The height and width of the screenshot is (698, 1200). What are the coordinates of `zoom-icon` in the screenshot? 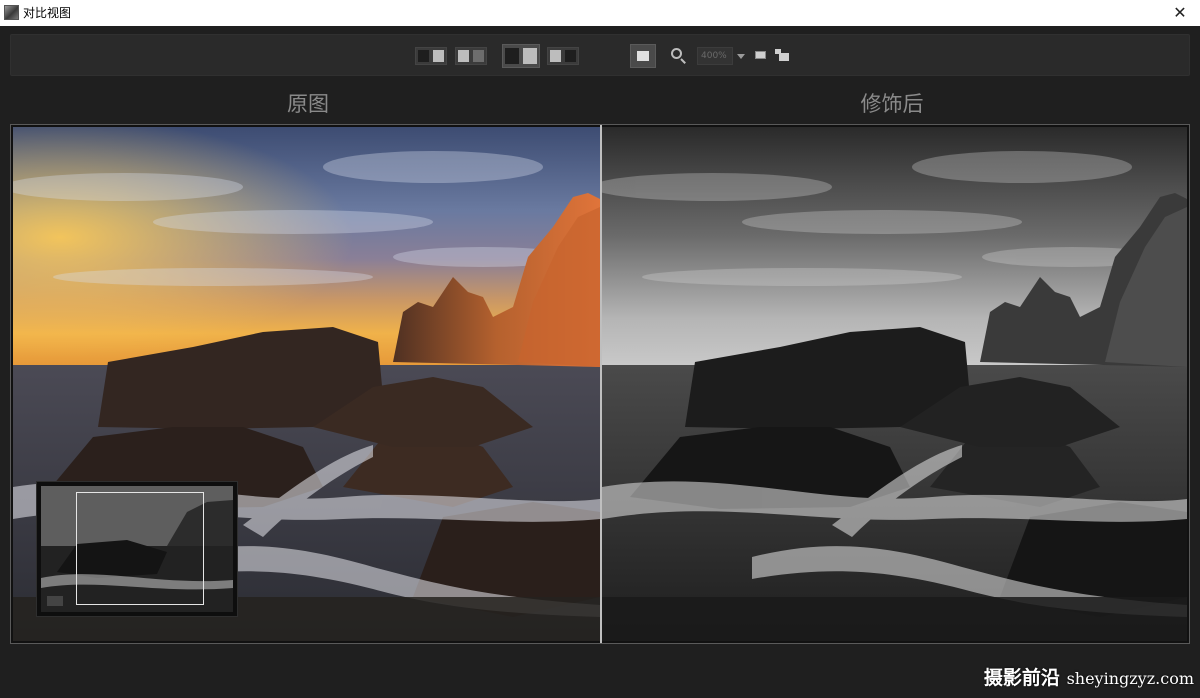 It's located at (679, 56).